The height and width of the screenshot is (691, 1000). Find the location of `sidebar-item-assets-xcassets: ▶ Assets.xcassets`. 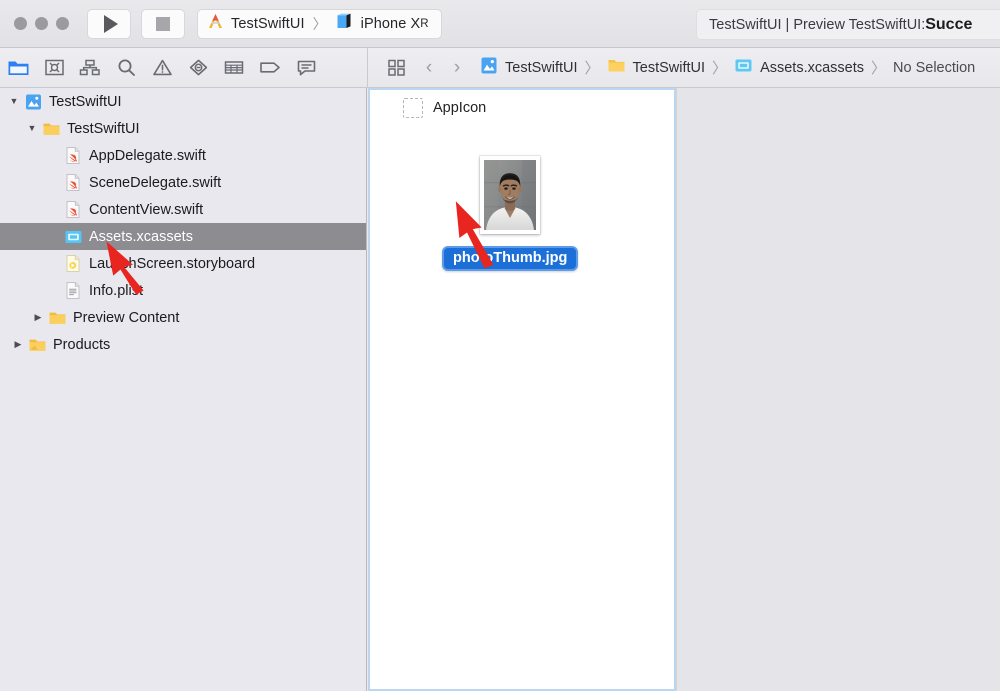

sidebar-item-assets-xcassets: ▶ Assets.xcassets is located at coordinates (183, 236).